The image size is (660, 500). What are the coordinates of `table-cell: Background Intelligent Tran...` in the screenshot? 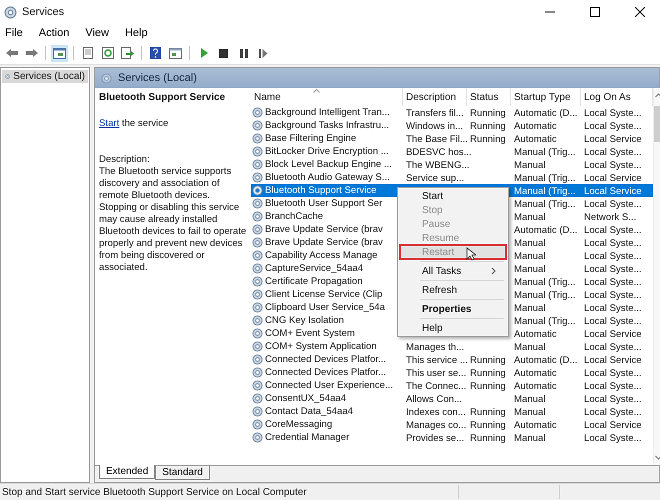 It's located at (327, 112).